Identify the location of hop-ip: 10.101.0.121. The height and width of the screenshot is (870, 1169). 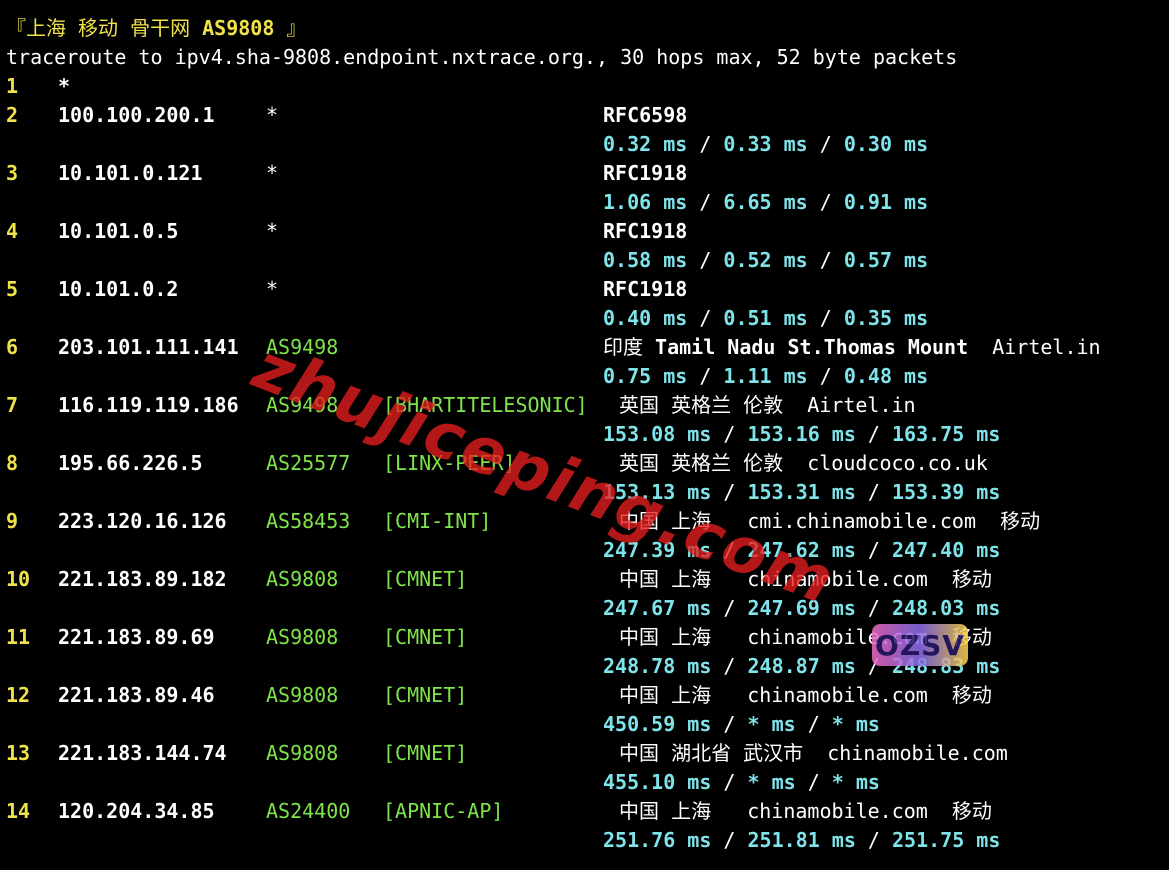
(130, 173).